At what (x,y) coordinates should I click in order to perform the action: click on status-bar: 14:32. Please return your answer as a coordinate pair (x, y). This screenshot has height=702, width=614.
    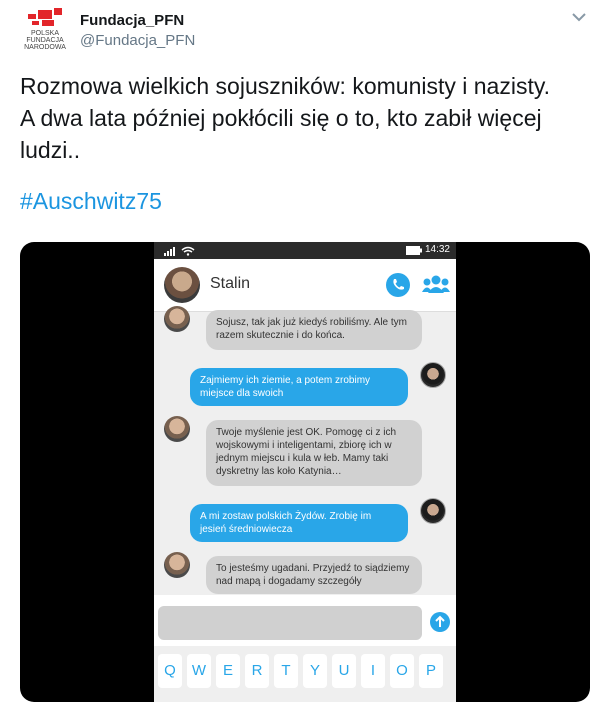
    Looking at the image, I should click on (305, 250).